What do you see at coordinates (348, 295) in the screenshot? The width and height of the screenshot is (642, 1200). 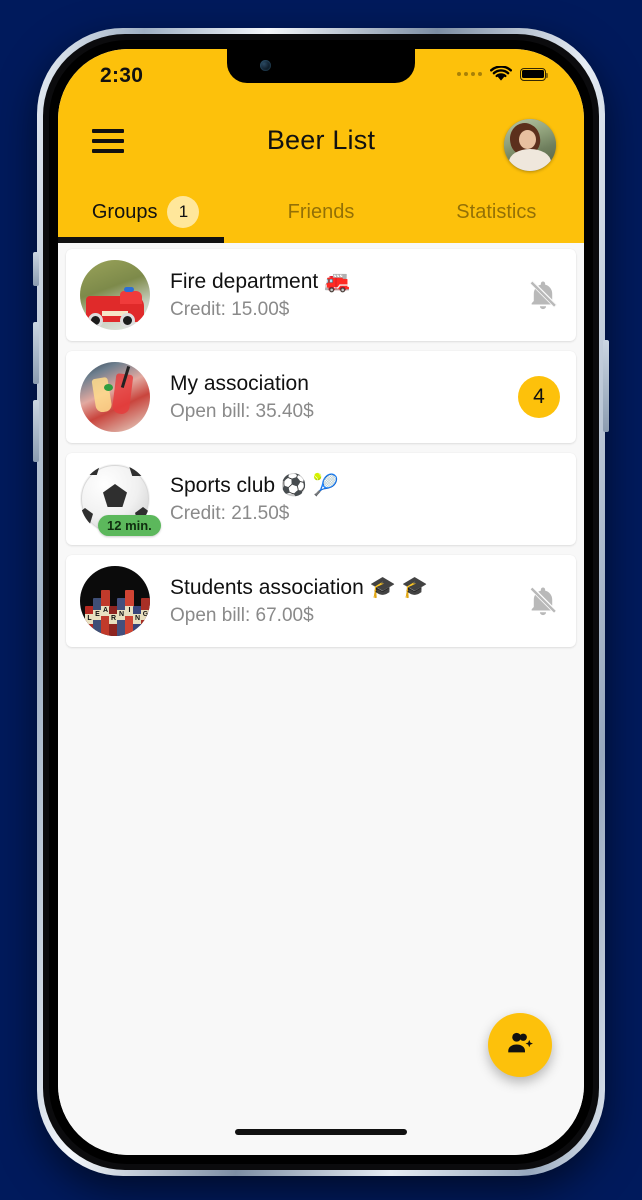 I see `group-text: Fire department 🚒 Credit: 15.00$` at bounding box center [348, 295].